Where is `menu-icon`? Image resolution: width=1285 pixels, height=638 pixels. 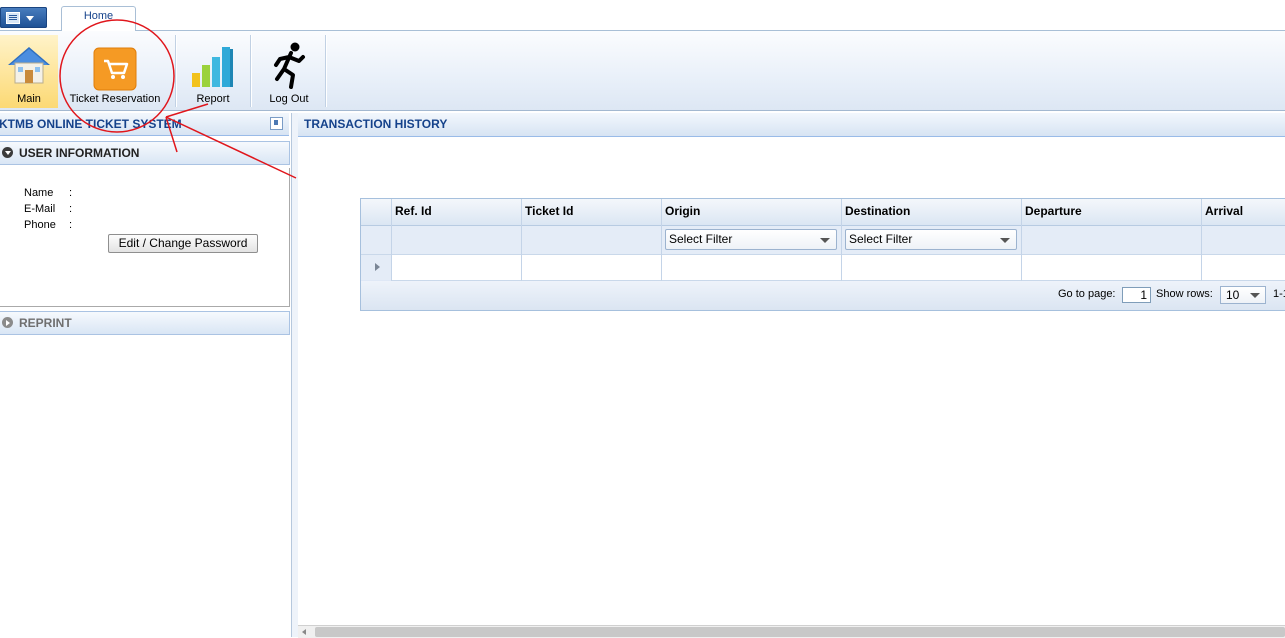
menu-icon is located at coordinates (13, 18).